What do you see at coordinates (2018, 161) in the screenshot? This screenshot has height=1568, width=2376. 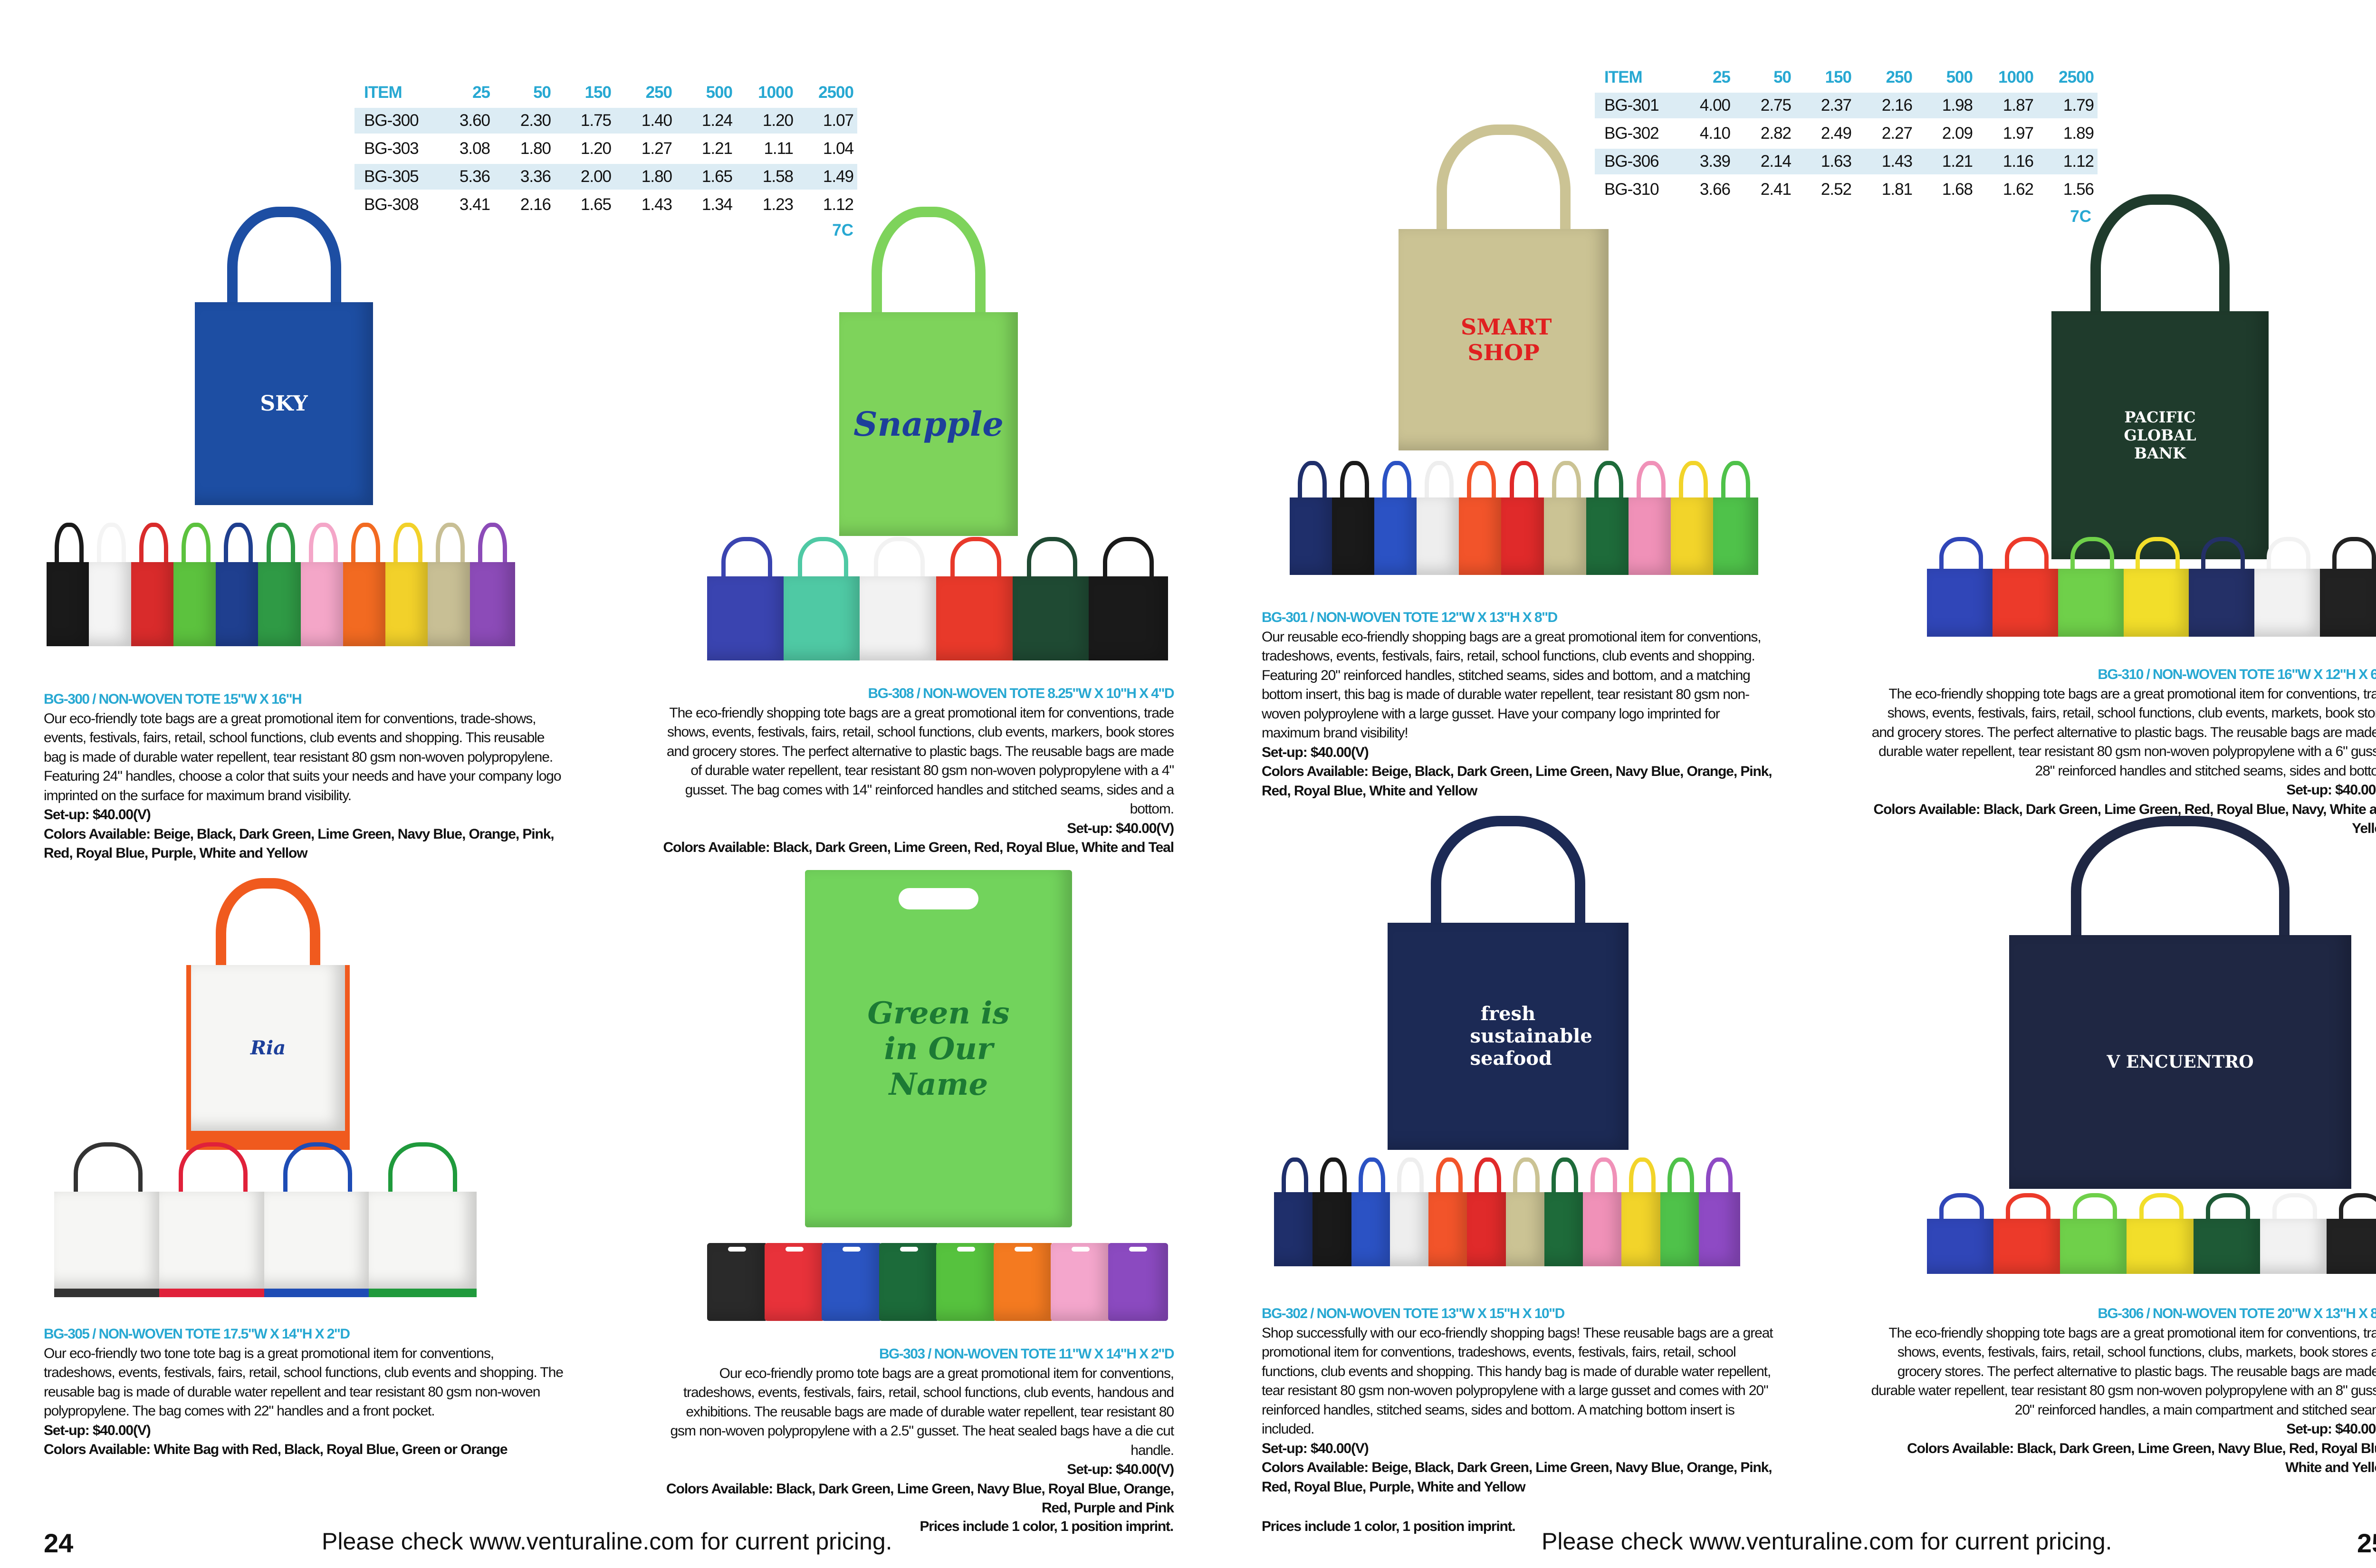 I see `table-cell: 1.16` at bounding box center [2018, 161].